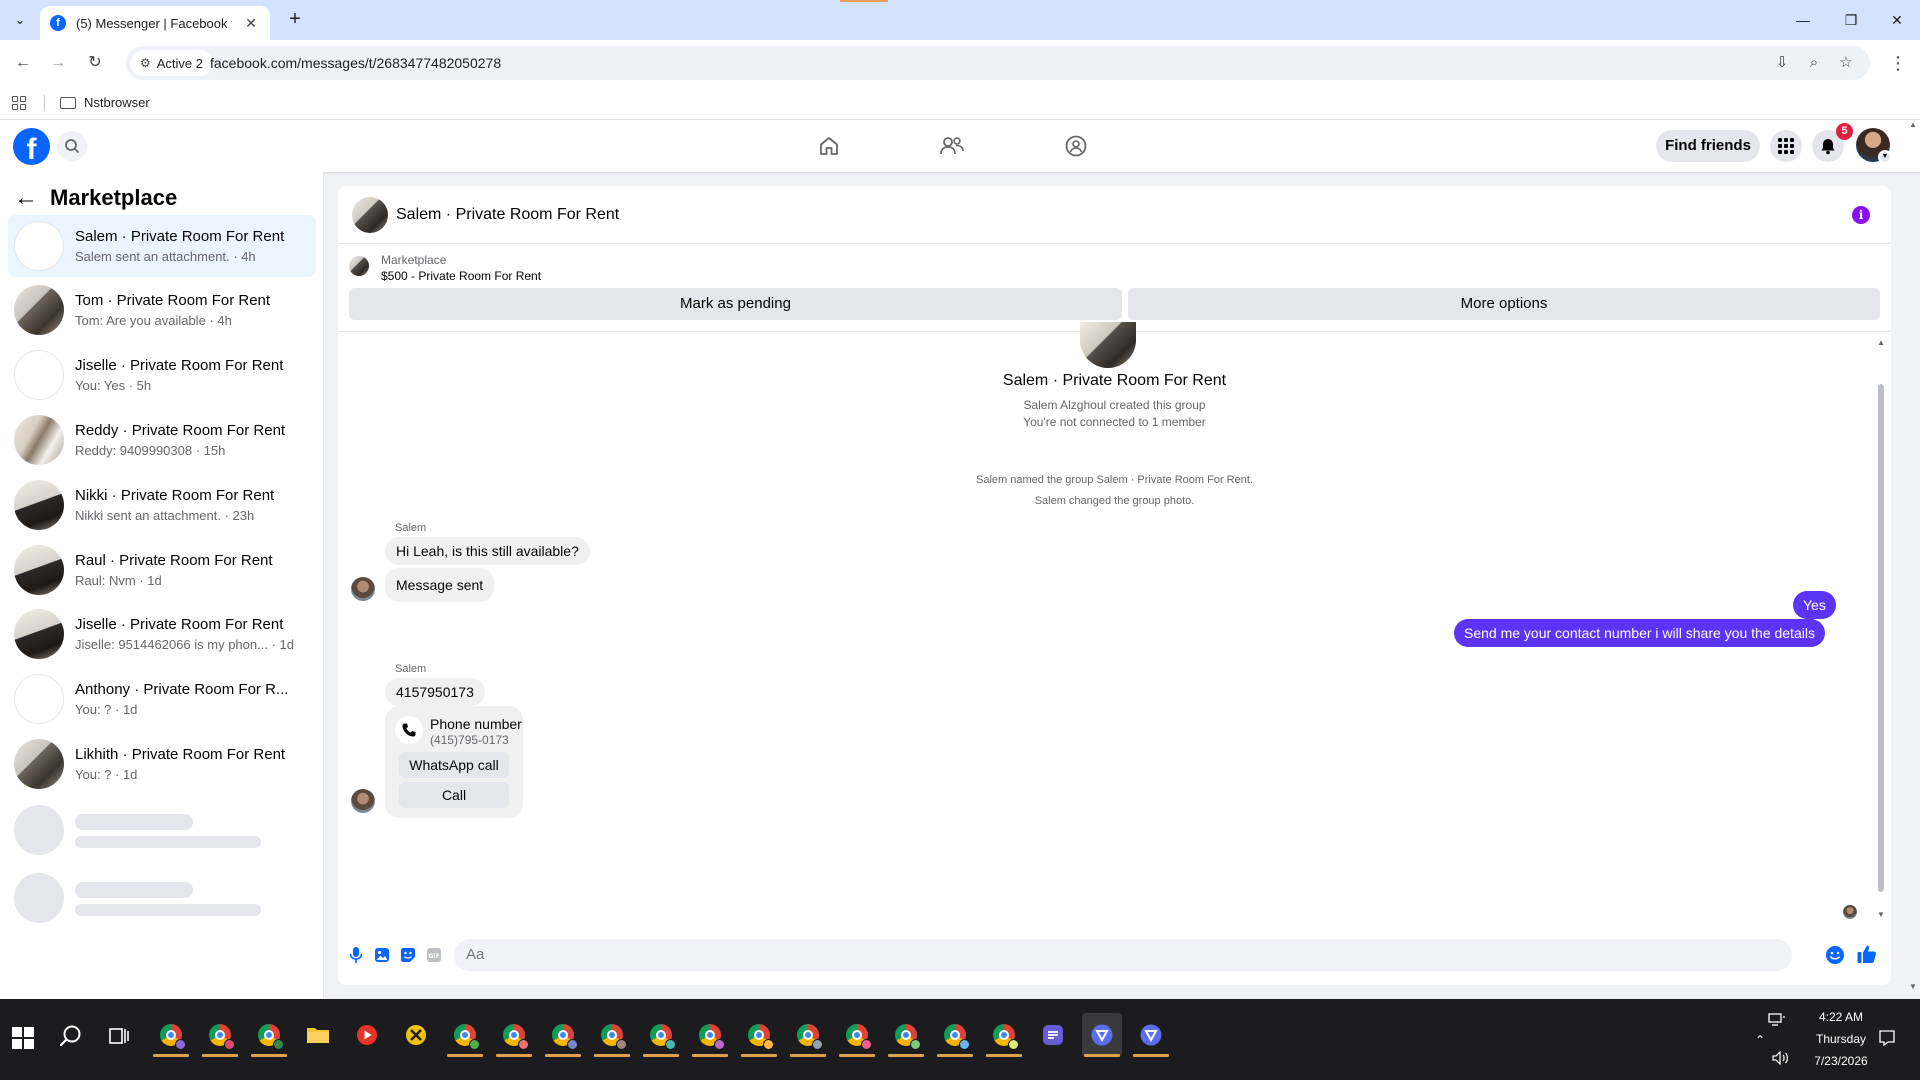 The width and height of the screenshot is (1920, 1080). I want to click on profile-chevron-icon: ▼, so click(1885, 157).